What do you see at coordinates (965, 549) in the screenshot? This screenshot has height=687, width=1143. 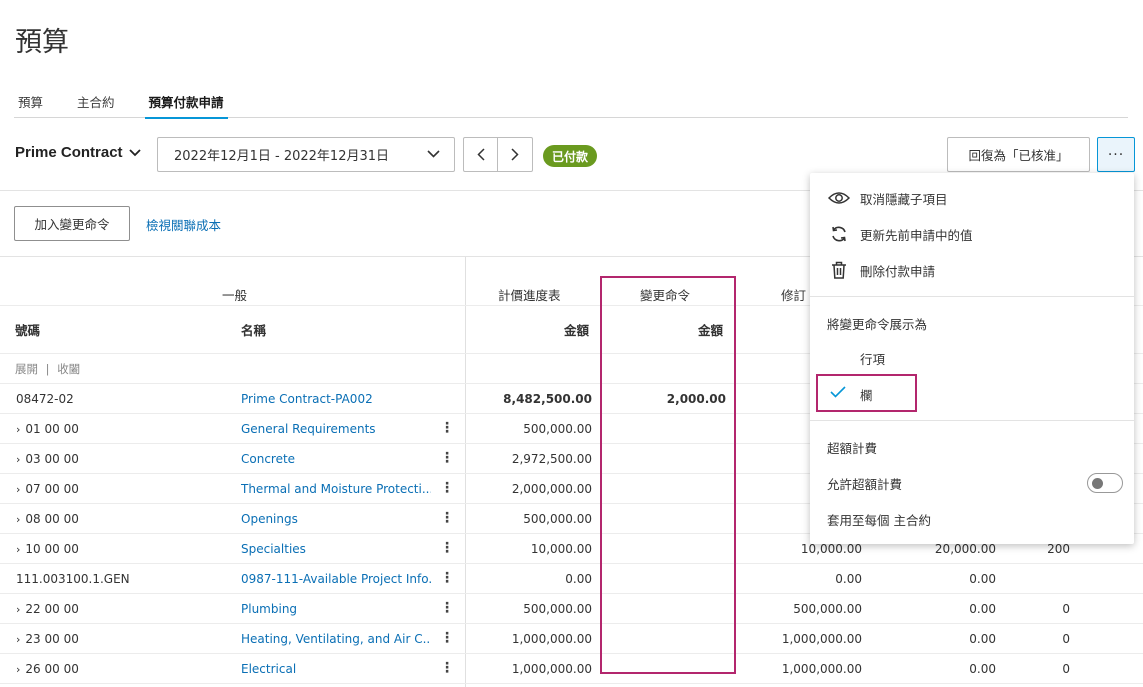 I see `extra-amount: 20,000.00` at bounding box center [965, 549].